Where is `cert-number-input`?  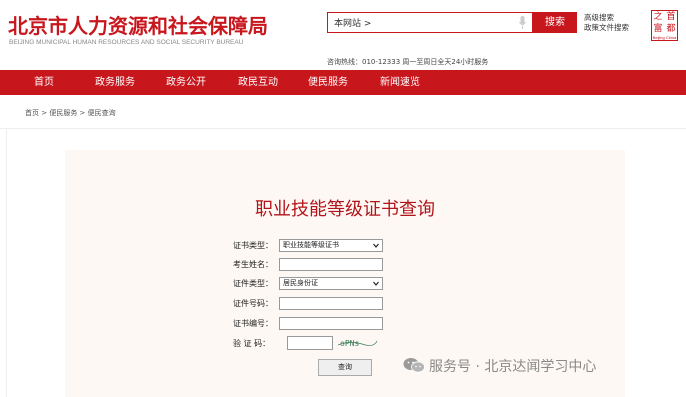
cert-number-input is located at coordinates (331, 323).